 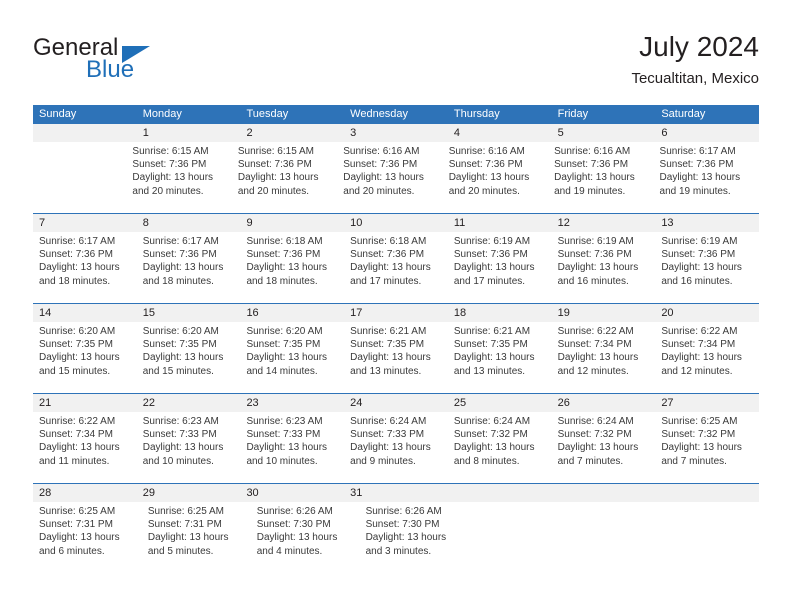 I want to click on day-number: 17, so click(x=396, y=313).